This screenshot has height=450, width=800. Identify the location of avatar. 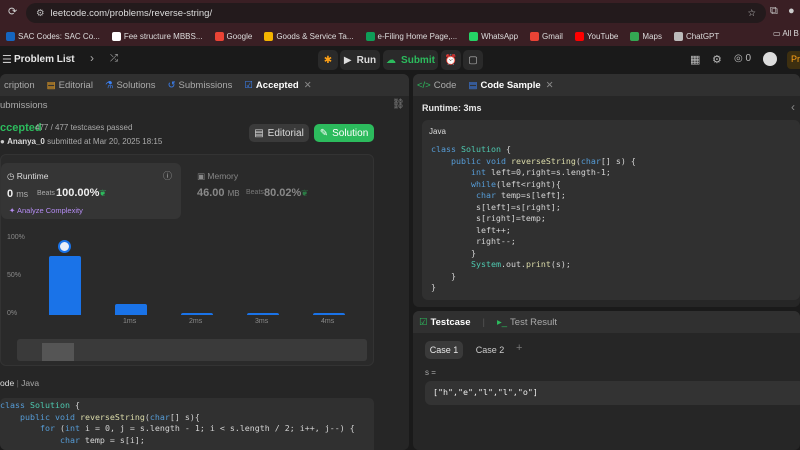
(770, 59).